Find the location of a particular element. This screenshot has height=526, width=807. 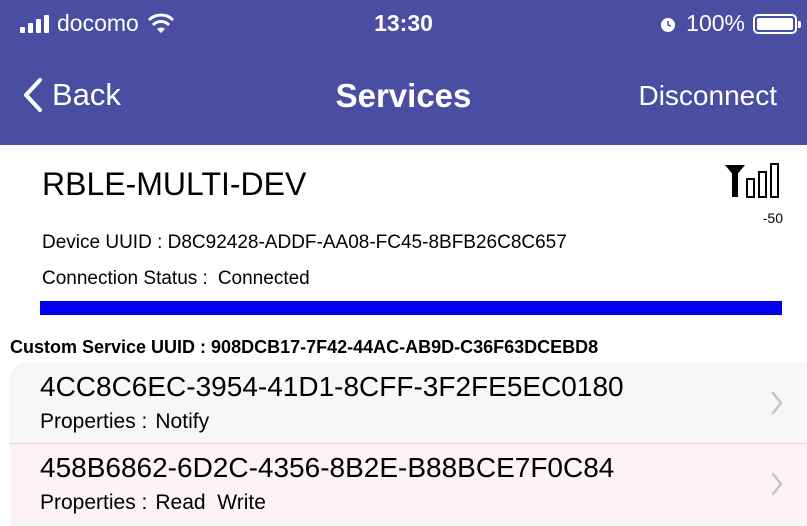

characteristic-uuid: 458B6862-6D2C-4356-8B2E-B88BCE7F0C84 is located at coordinates (327, 467).